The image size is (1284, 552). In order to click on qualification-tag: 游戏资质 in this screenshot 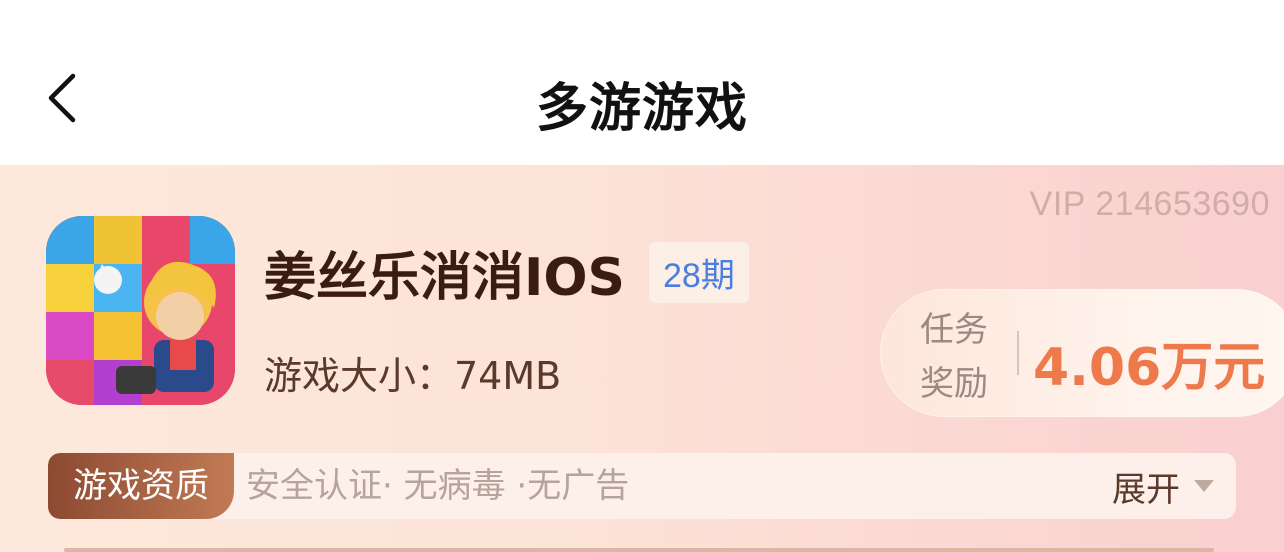, I will do `click(141, 486)`.